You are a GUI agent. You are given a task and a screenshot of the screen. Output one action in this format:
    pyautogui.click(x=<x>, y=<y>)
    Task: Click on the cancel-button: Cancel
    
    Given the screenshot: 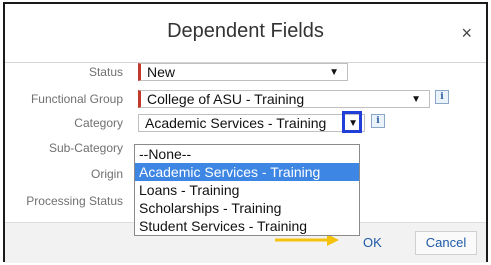 What is the action you would take?
    pyautogui.click(x=446, y=243)
    